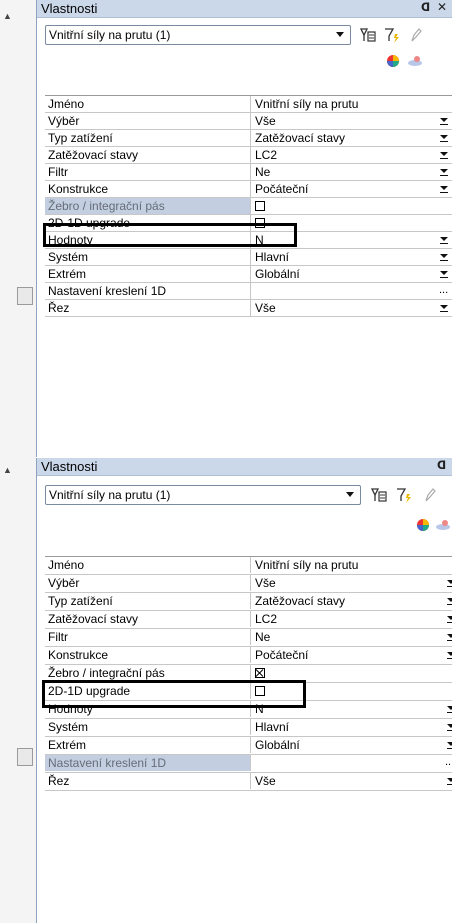  What do you see at coordinates (18, 461) in the screenshot?
I see `left-gutter: ▲ ▲` at bounding box center [18, 461].